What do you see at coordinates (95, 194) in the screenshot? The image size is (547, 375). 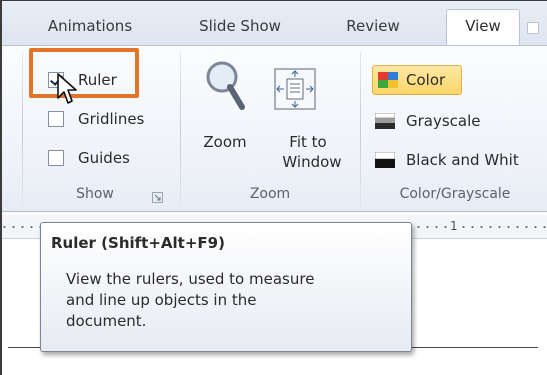 I see `group-label-show: Show` at bounding box center [95, 194].